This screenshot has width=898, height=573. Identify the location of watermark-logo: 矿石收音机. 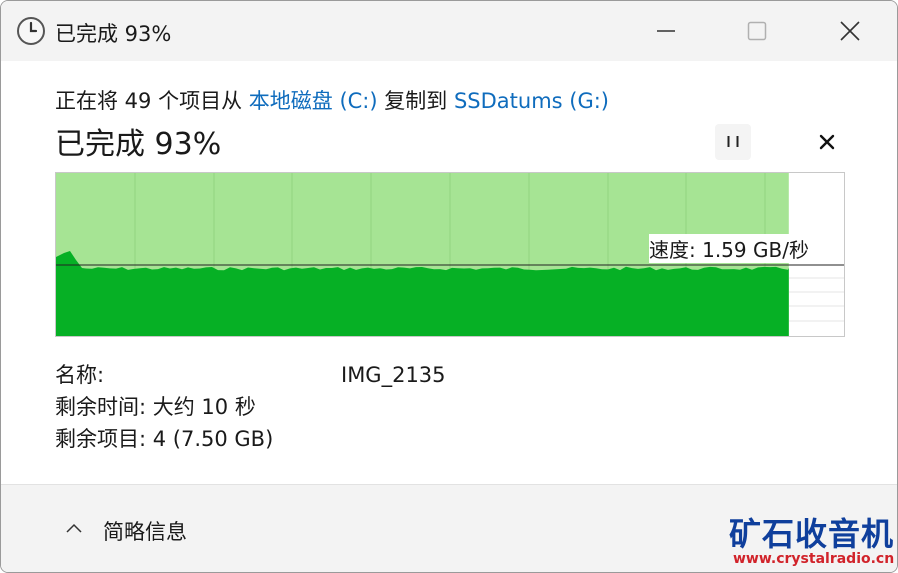
(812, 534).